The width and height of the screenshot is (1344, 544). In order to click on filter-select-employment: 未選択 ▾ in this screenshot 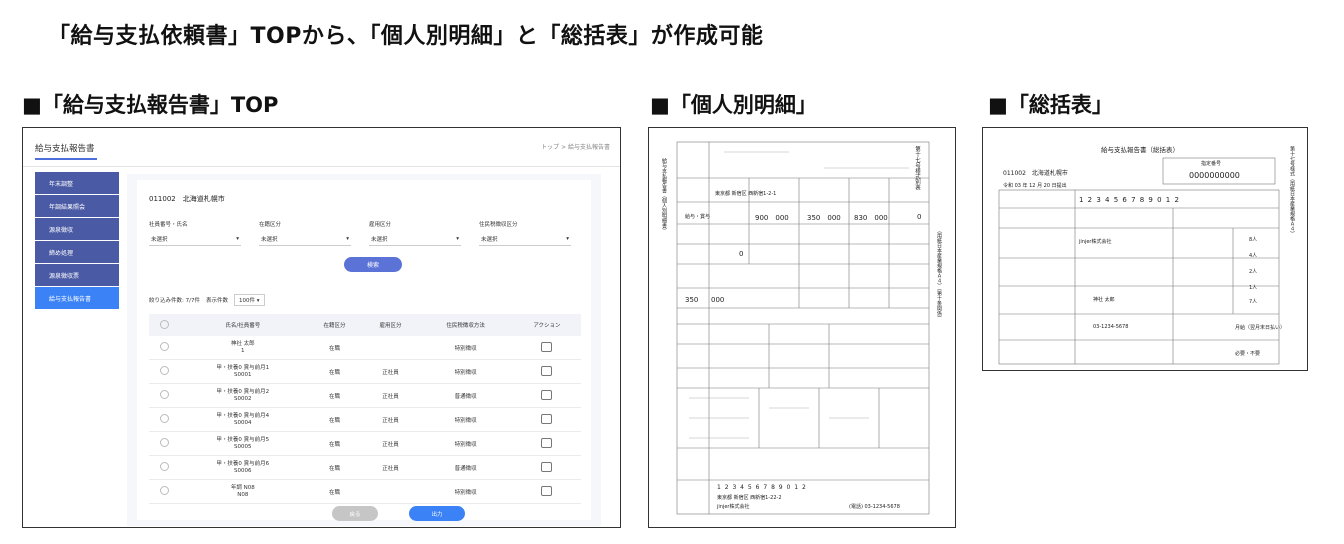, I will do `click(415, 239)`.